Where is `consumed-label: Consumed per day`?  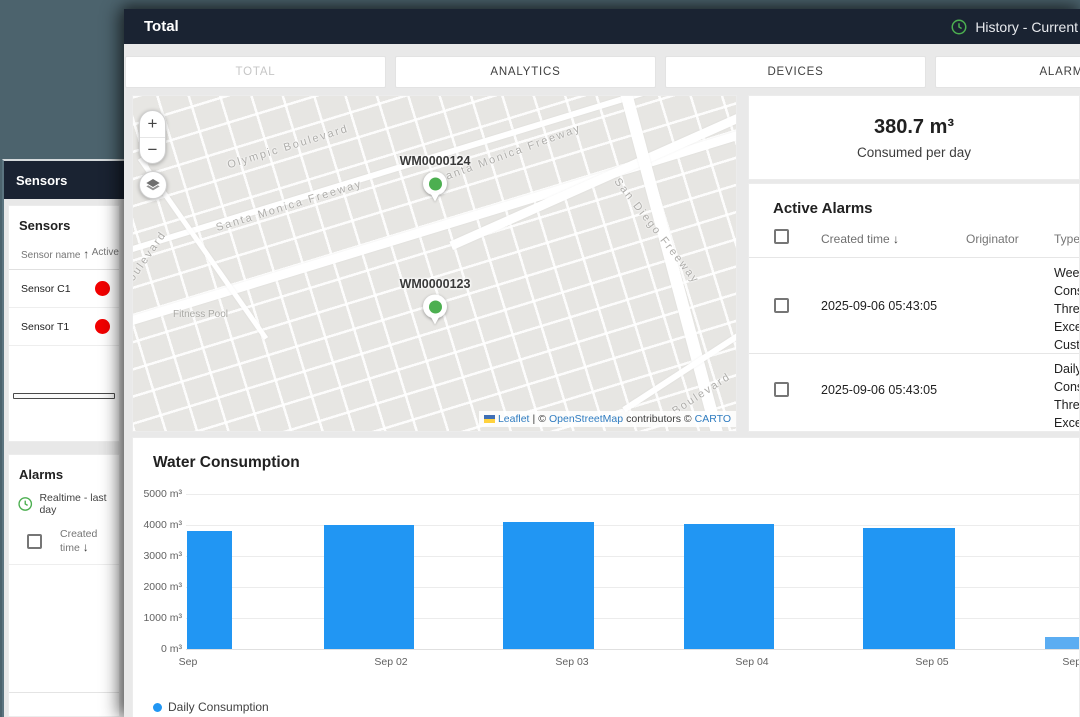
consumed-label: Consumed per day is located at coordinates (914, 152).